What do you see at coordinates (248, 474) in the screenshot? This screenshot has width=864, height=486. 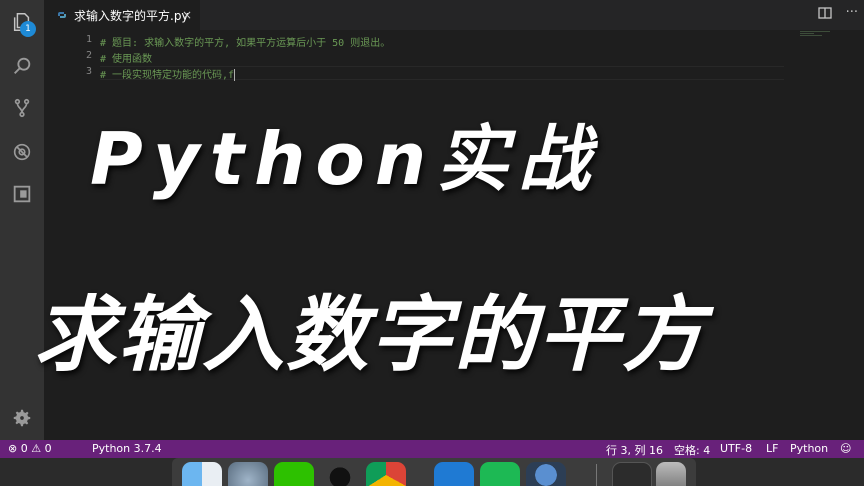 I see `launchpad-icon` at bounding box center [248, 474].